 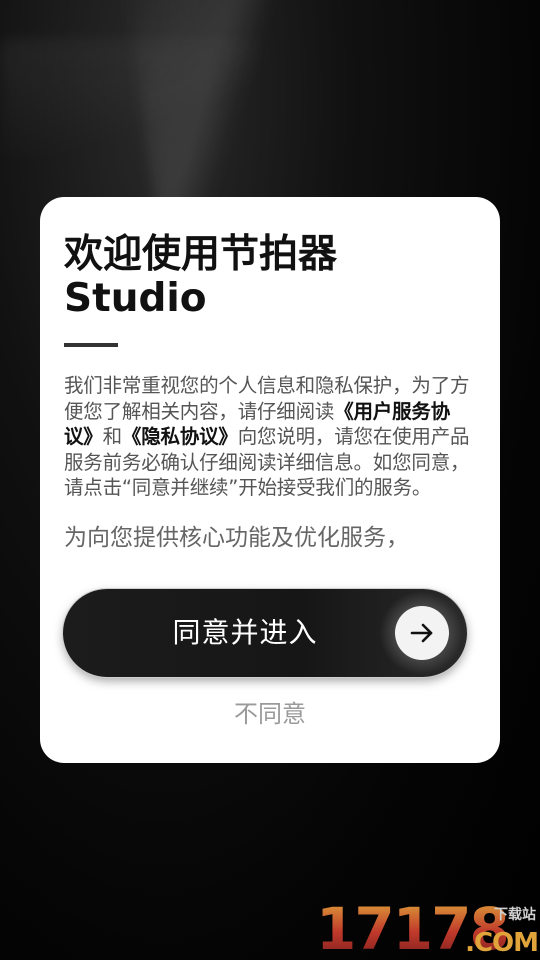 I want to click on disagree-button: 不同意, so click(x=270, y=711).